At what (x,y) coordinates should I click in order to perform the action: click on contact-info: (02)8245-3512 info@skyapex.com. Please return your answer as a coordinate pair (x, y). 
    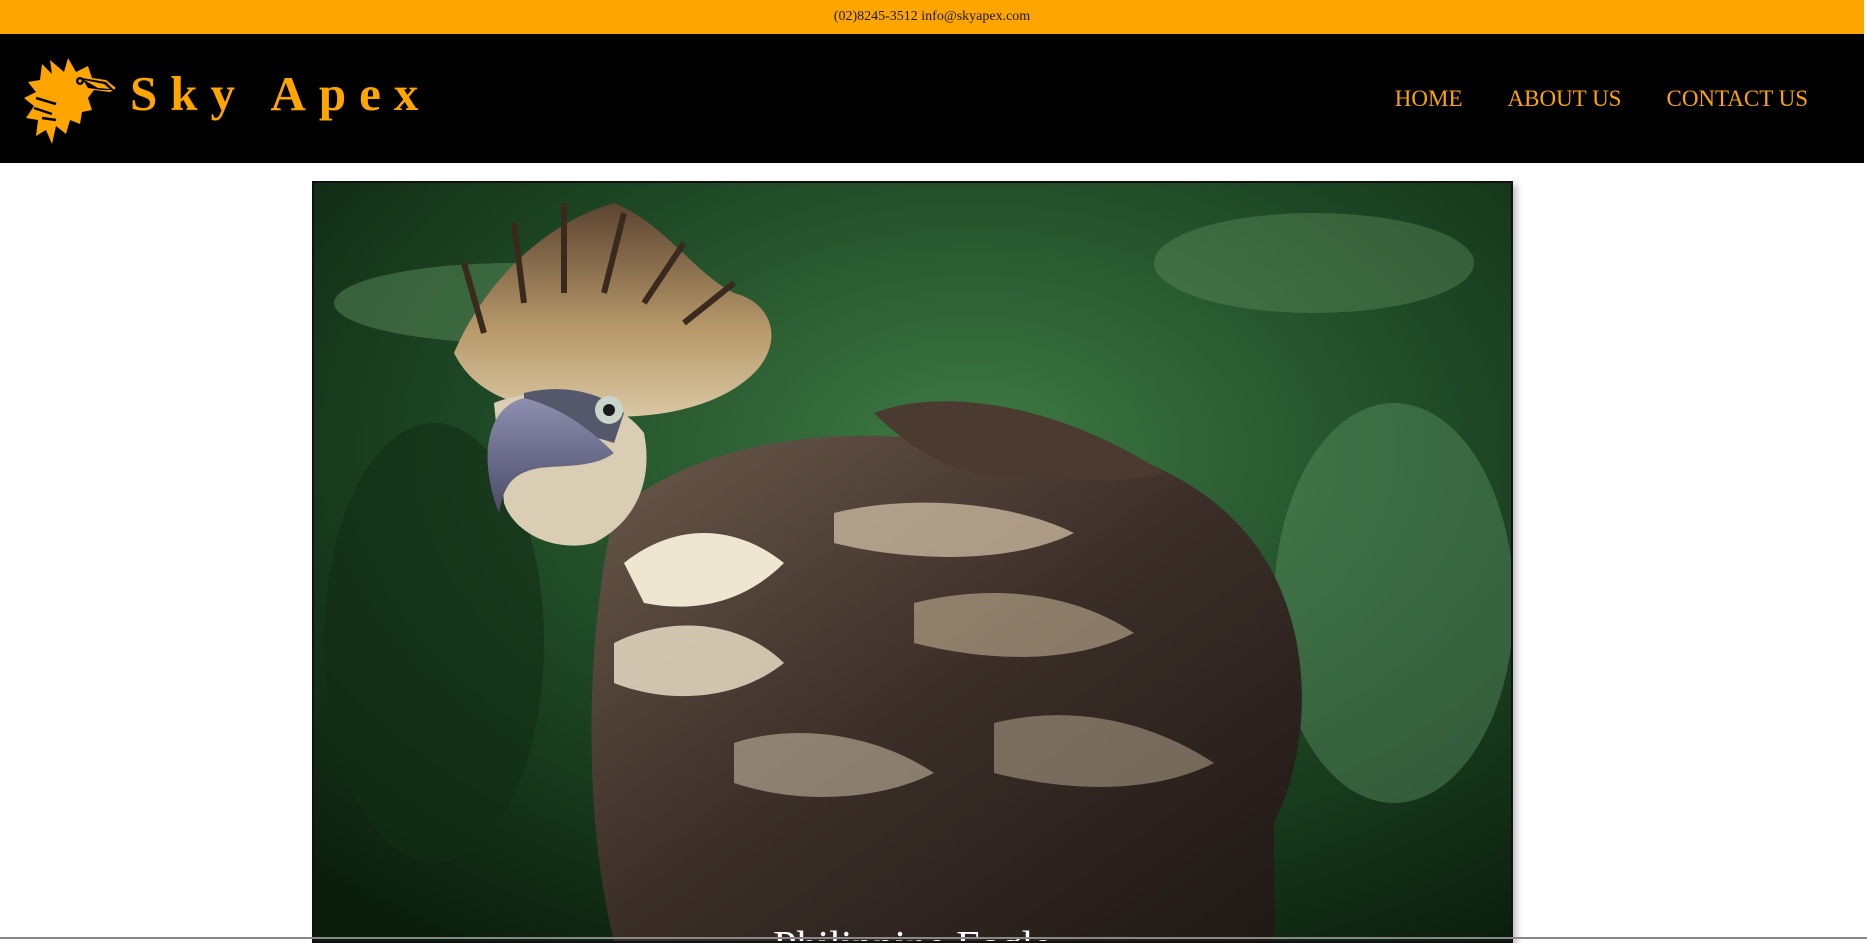
    Looking at the image, I should click on (932, 16).